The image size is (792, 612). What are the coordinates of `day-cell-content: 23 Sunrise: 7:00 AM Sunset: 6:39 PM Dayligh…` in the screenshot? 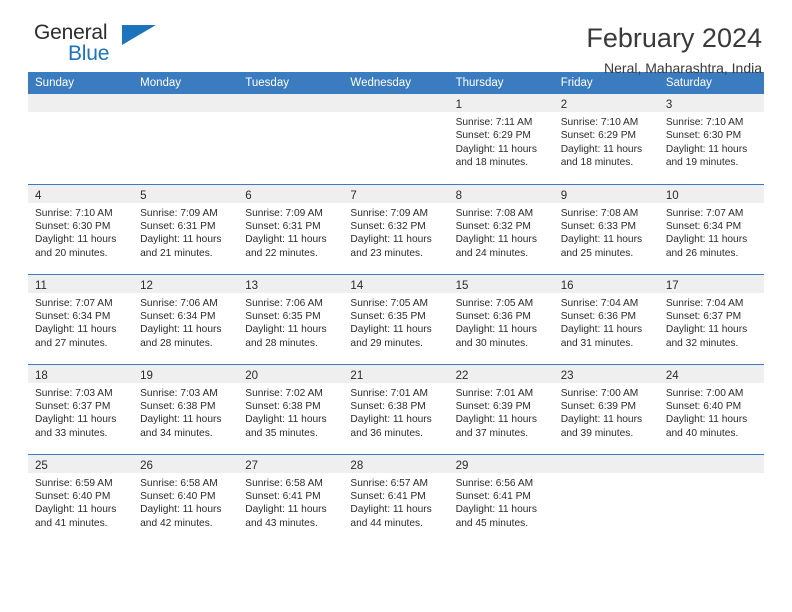 It's located at (606, 409).